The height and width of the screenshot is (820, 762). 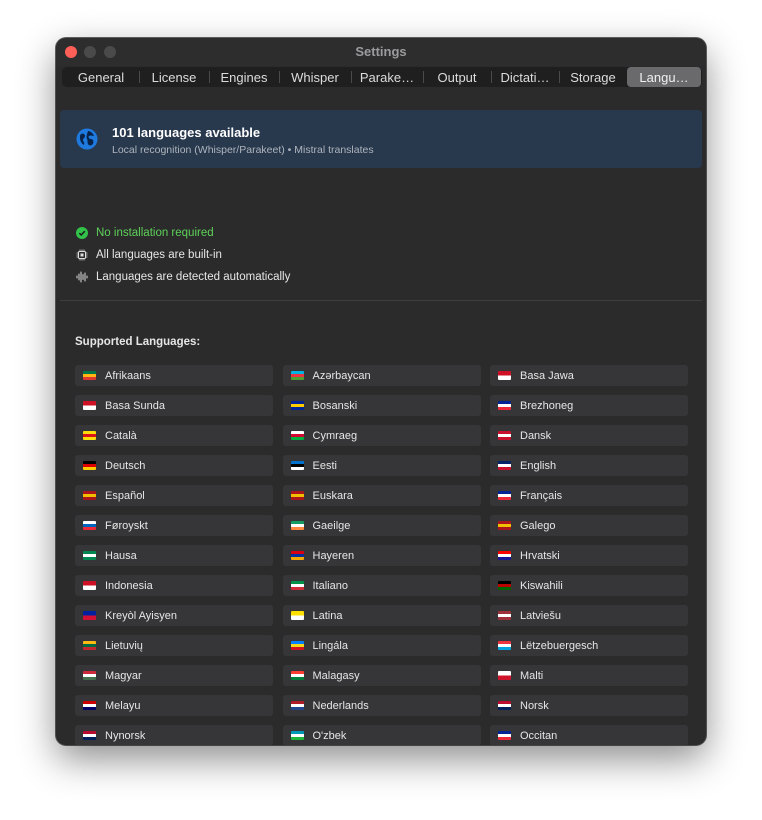 What do you see at coordinates (174, 77) in the screenshot?
I see `tab-license: License` at bounding box center [174, 77].